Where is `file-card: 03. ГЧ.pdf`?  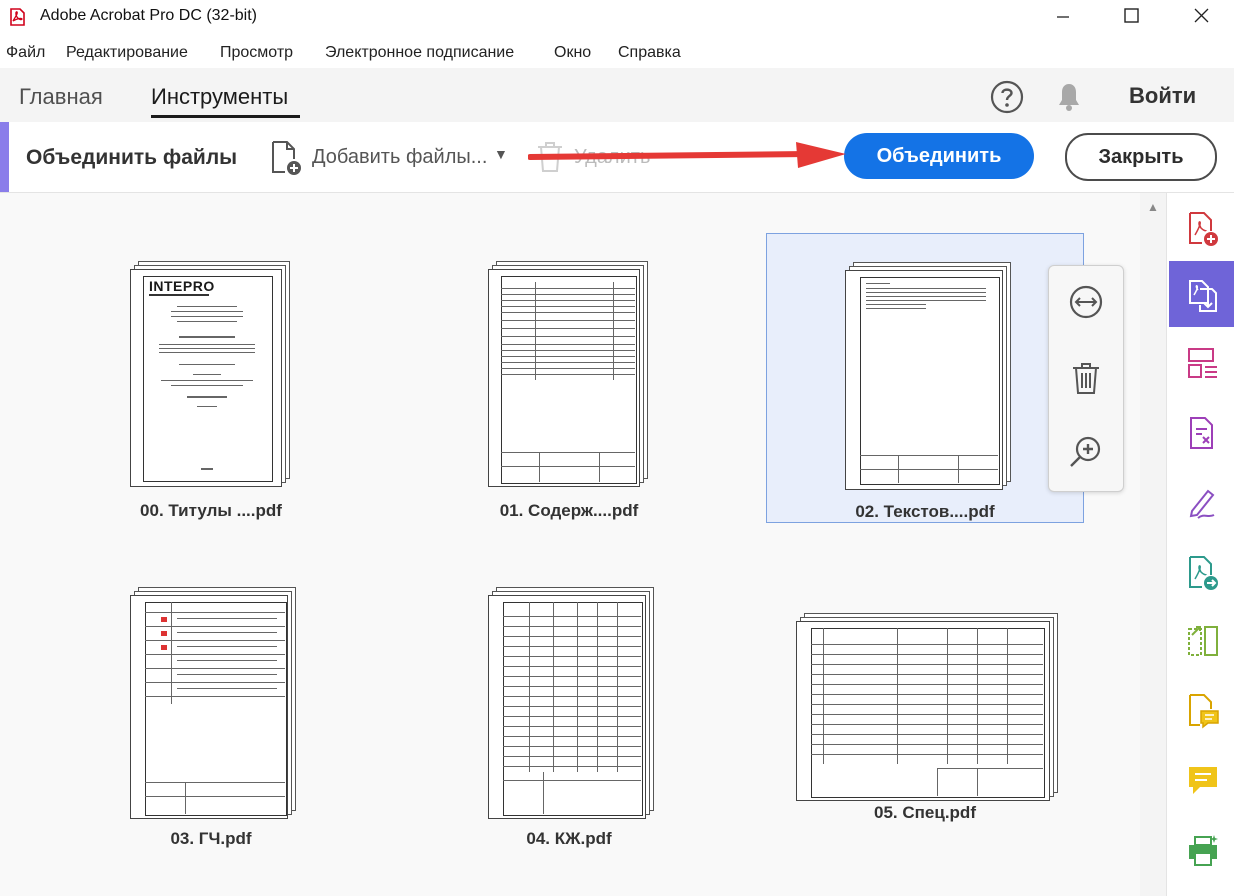
file-card: 03. ГЧ.pdf is located at coordinates (211, 700).